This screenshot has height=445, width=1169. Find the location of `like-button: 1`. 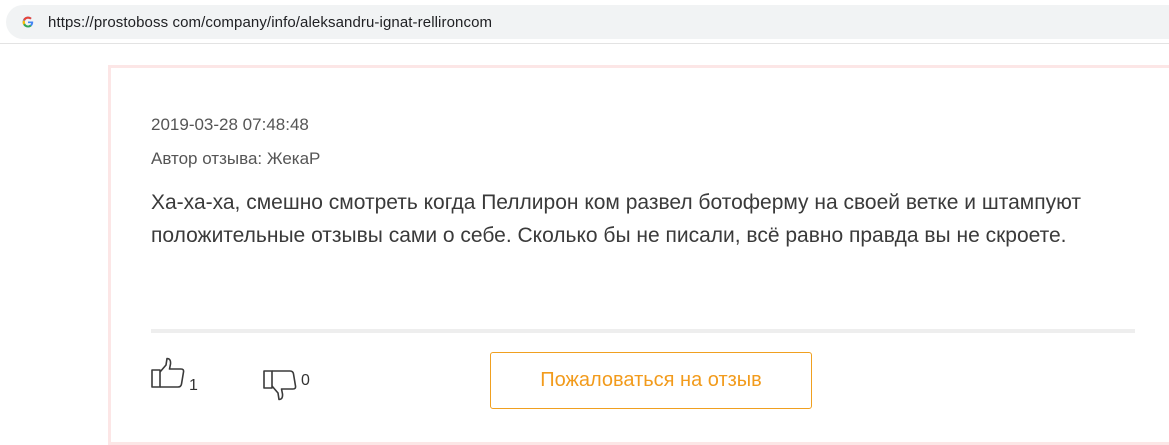

like-button: 1 is located at coordinates (174, 375).